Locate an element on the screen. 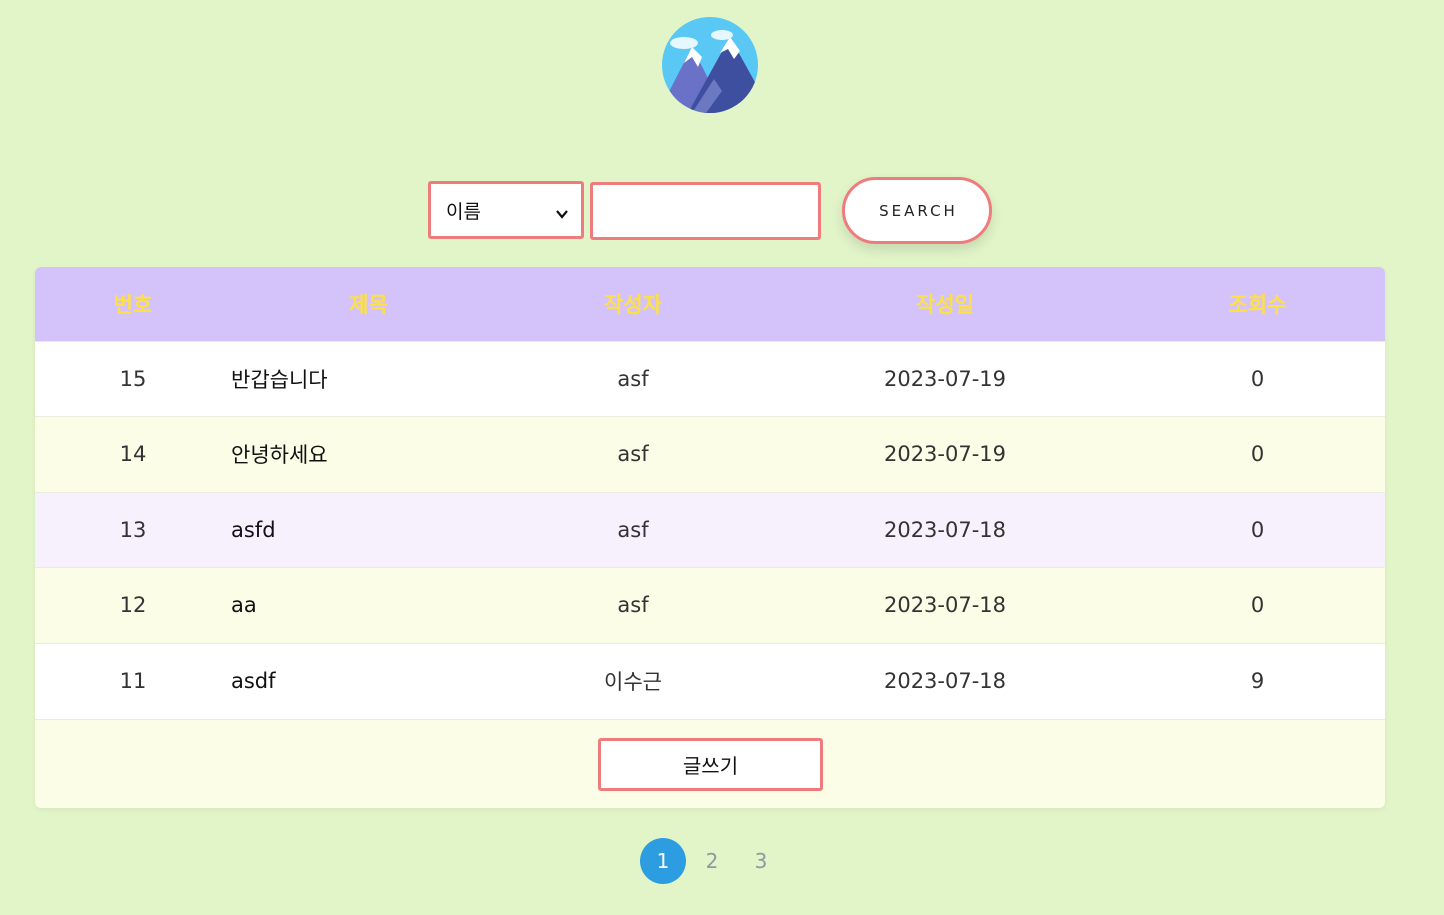  search-input is located at coordinates (705, 211).